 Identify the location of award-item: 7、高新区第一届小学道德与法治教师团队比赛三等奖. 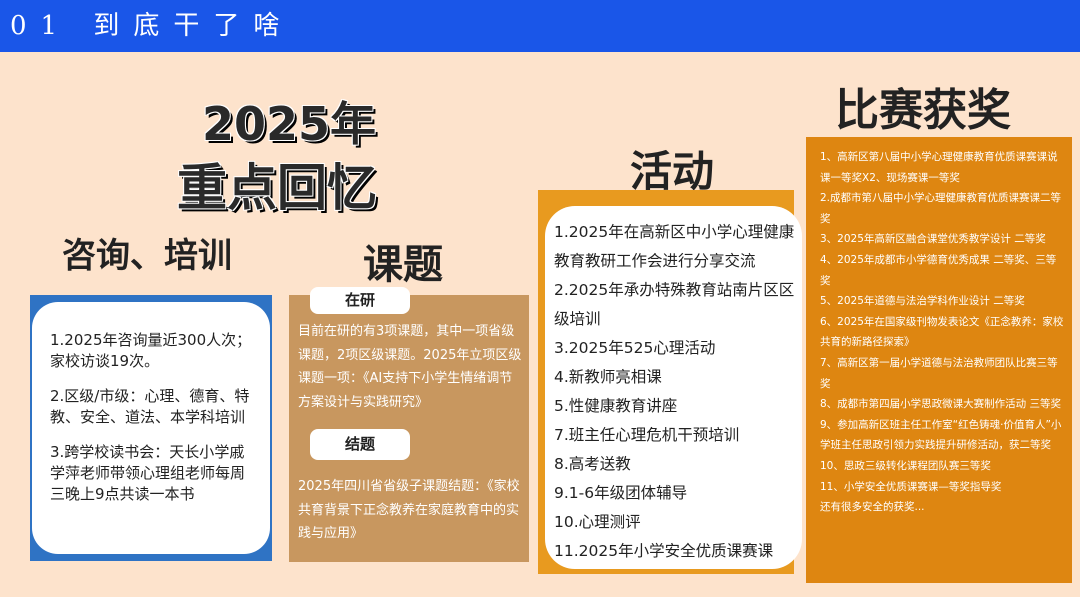
(939, 373).